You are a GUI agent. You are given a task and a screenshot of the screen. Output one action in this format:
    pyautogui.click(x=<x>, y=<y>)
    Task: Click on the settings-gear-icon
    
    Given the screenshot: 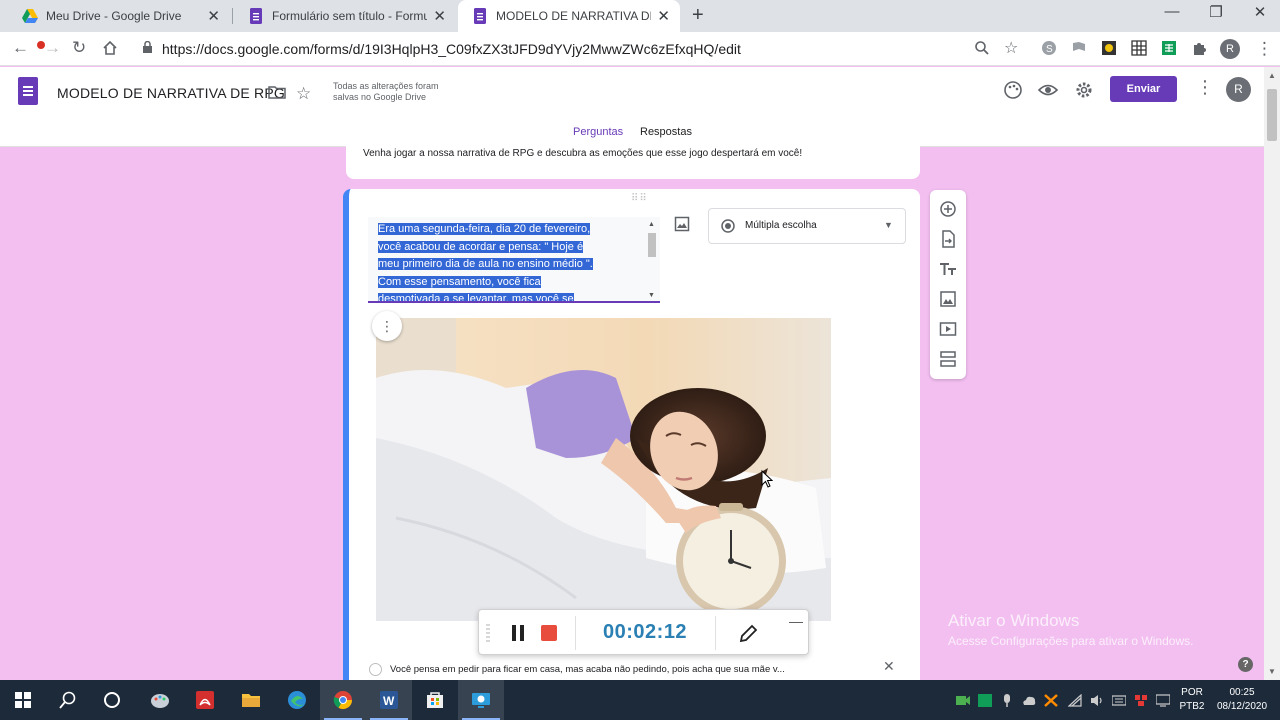 What is the action you would take?
    pyautogui.click(x=1084, y=90)
    